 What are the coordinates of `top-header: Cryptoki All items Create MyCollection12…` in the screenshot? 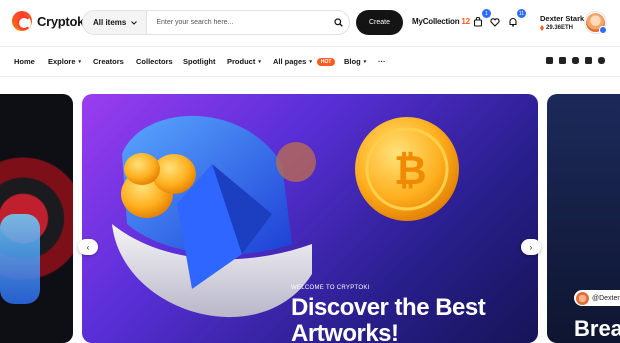 It's located at (310, 23).